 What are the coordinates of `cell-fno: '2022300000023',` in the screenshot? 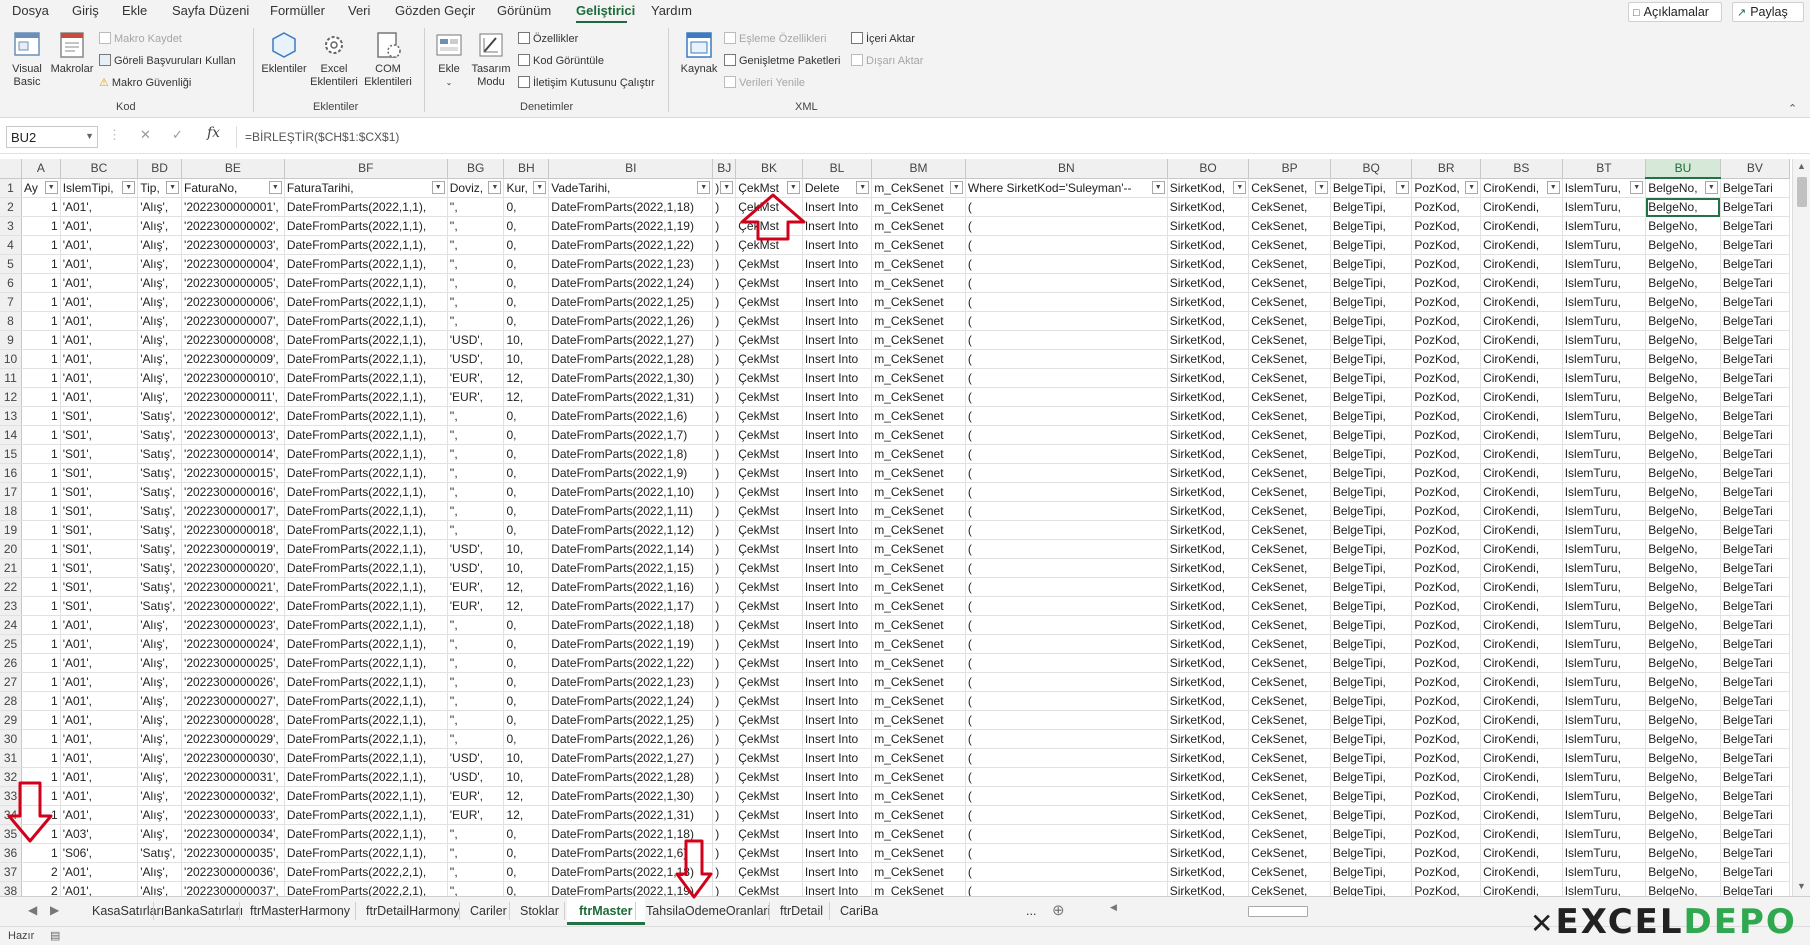 It's located at (233, 625).